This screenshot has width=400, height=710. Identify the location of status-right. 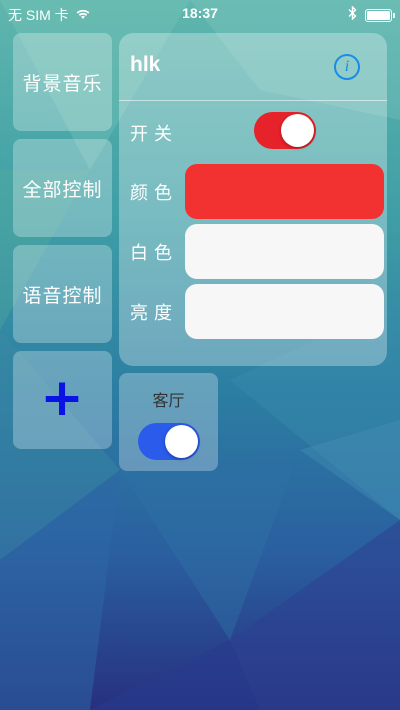
(371, 14).